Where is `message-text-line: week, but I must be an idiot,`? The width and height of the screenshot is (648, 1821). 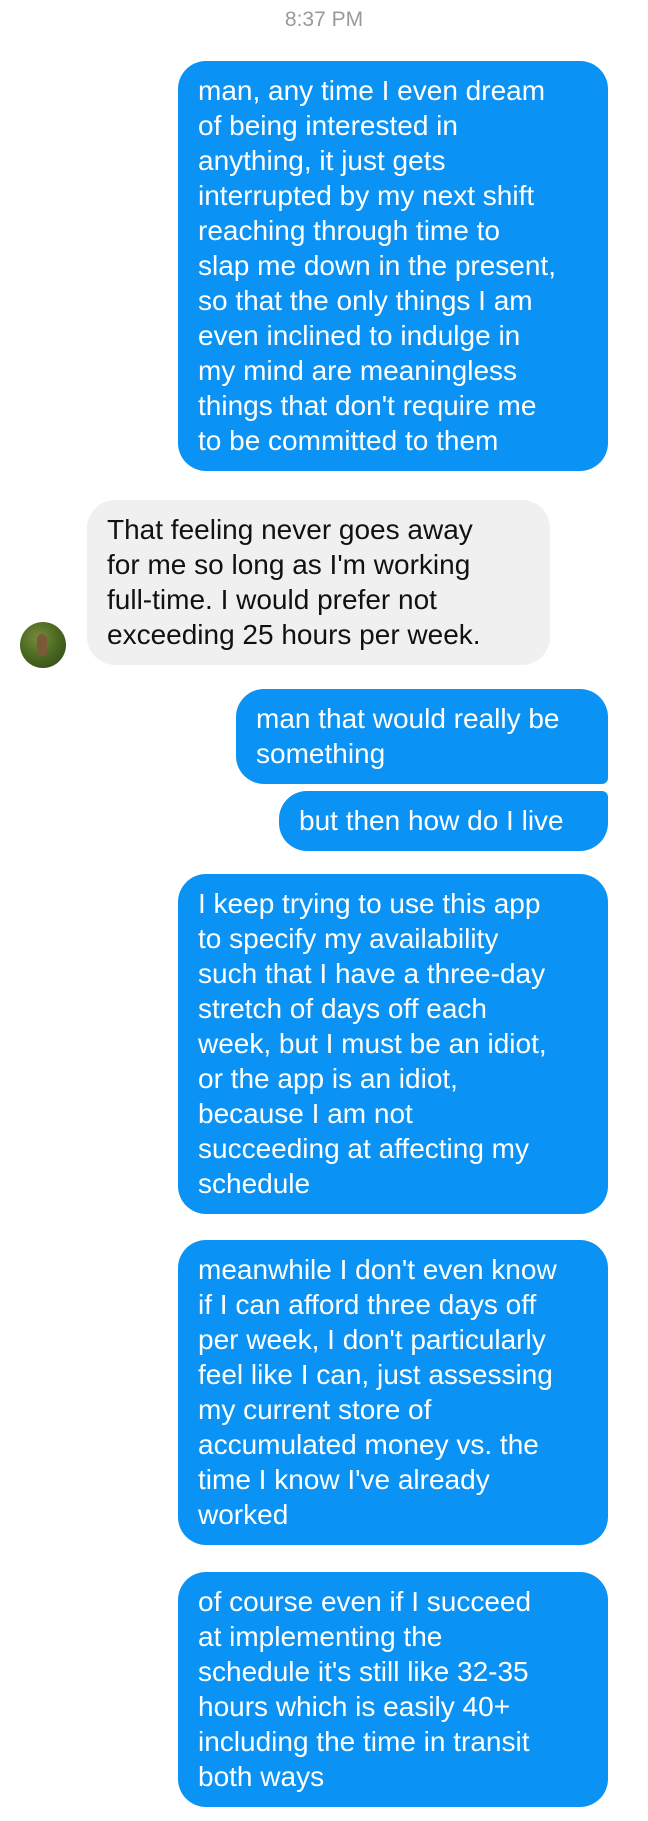 message-text-line: week, but I must be an idiot, is located at coordinates (372, 1043).